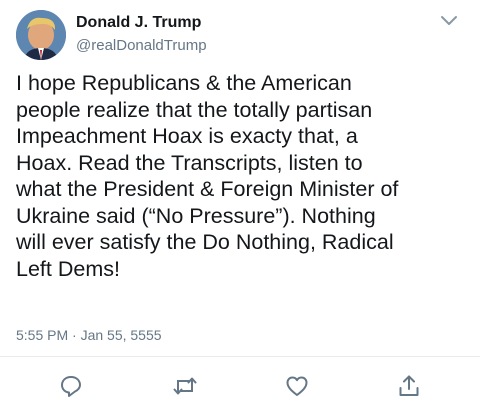 This screenshot has height=410, width=480. Describe the element at coordinates (185, 386) in the screenshot. I see `retweet-icon` at that location.